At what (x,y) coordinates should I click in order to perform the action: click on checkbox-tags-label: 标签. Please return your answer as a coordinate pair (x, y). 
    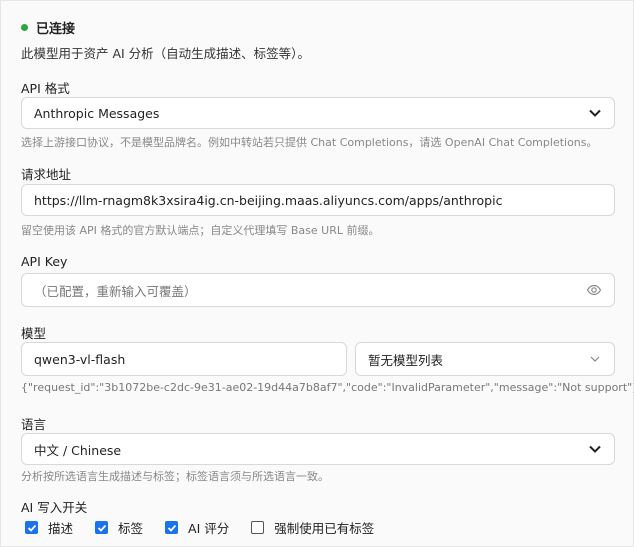
    Looking at the image, I should click on (131, 528).